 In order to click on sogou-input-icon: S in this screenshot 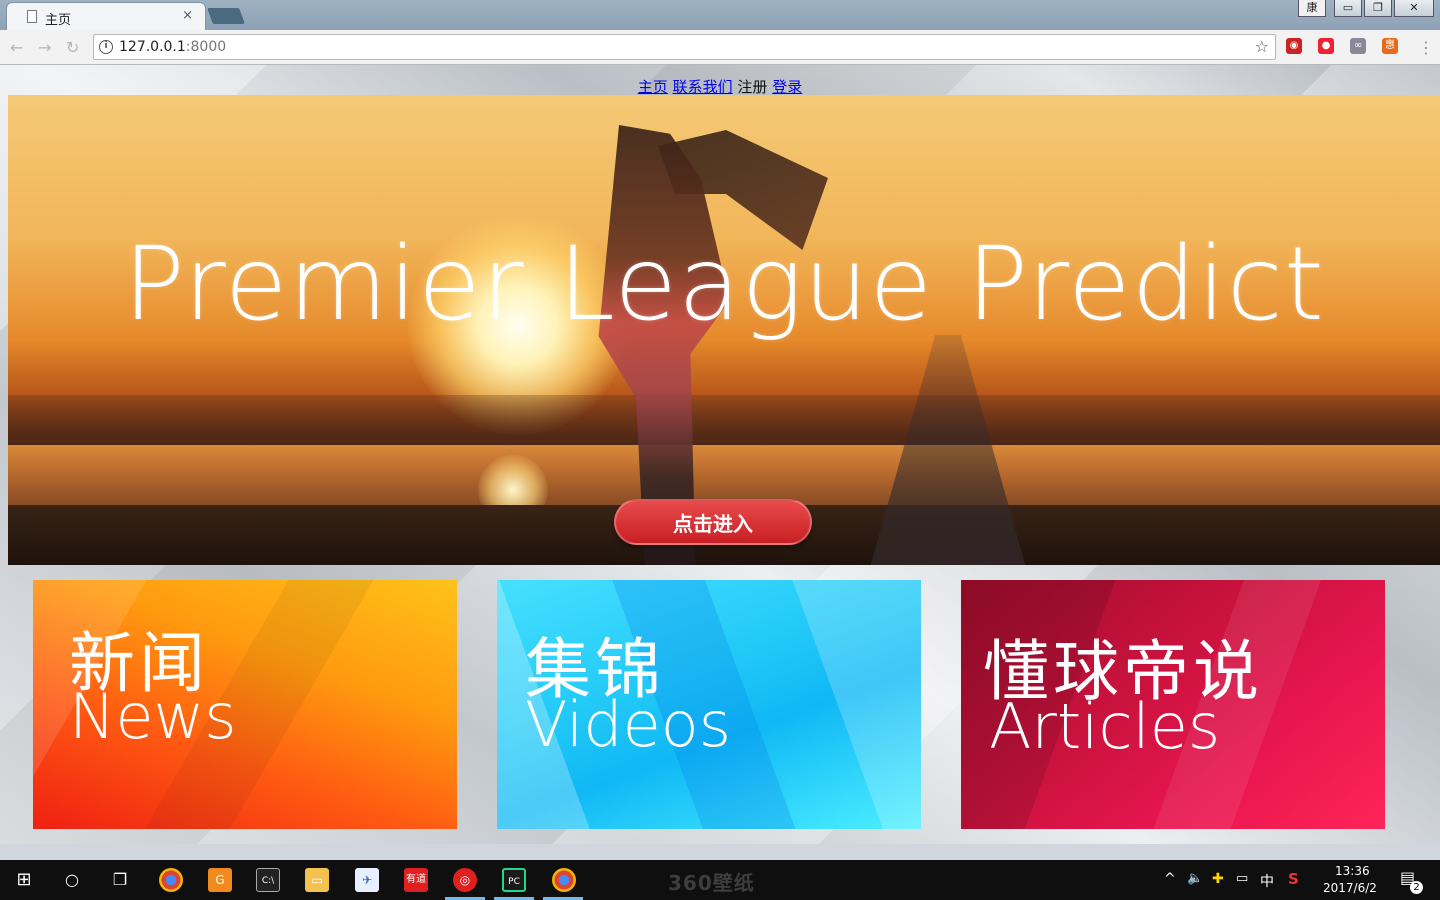, I will do `click(1293, 879)`.